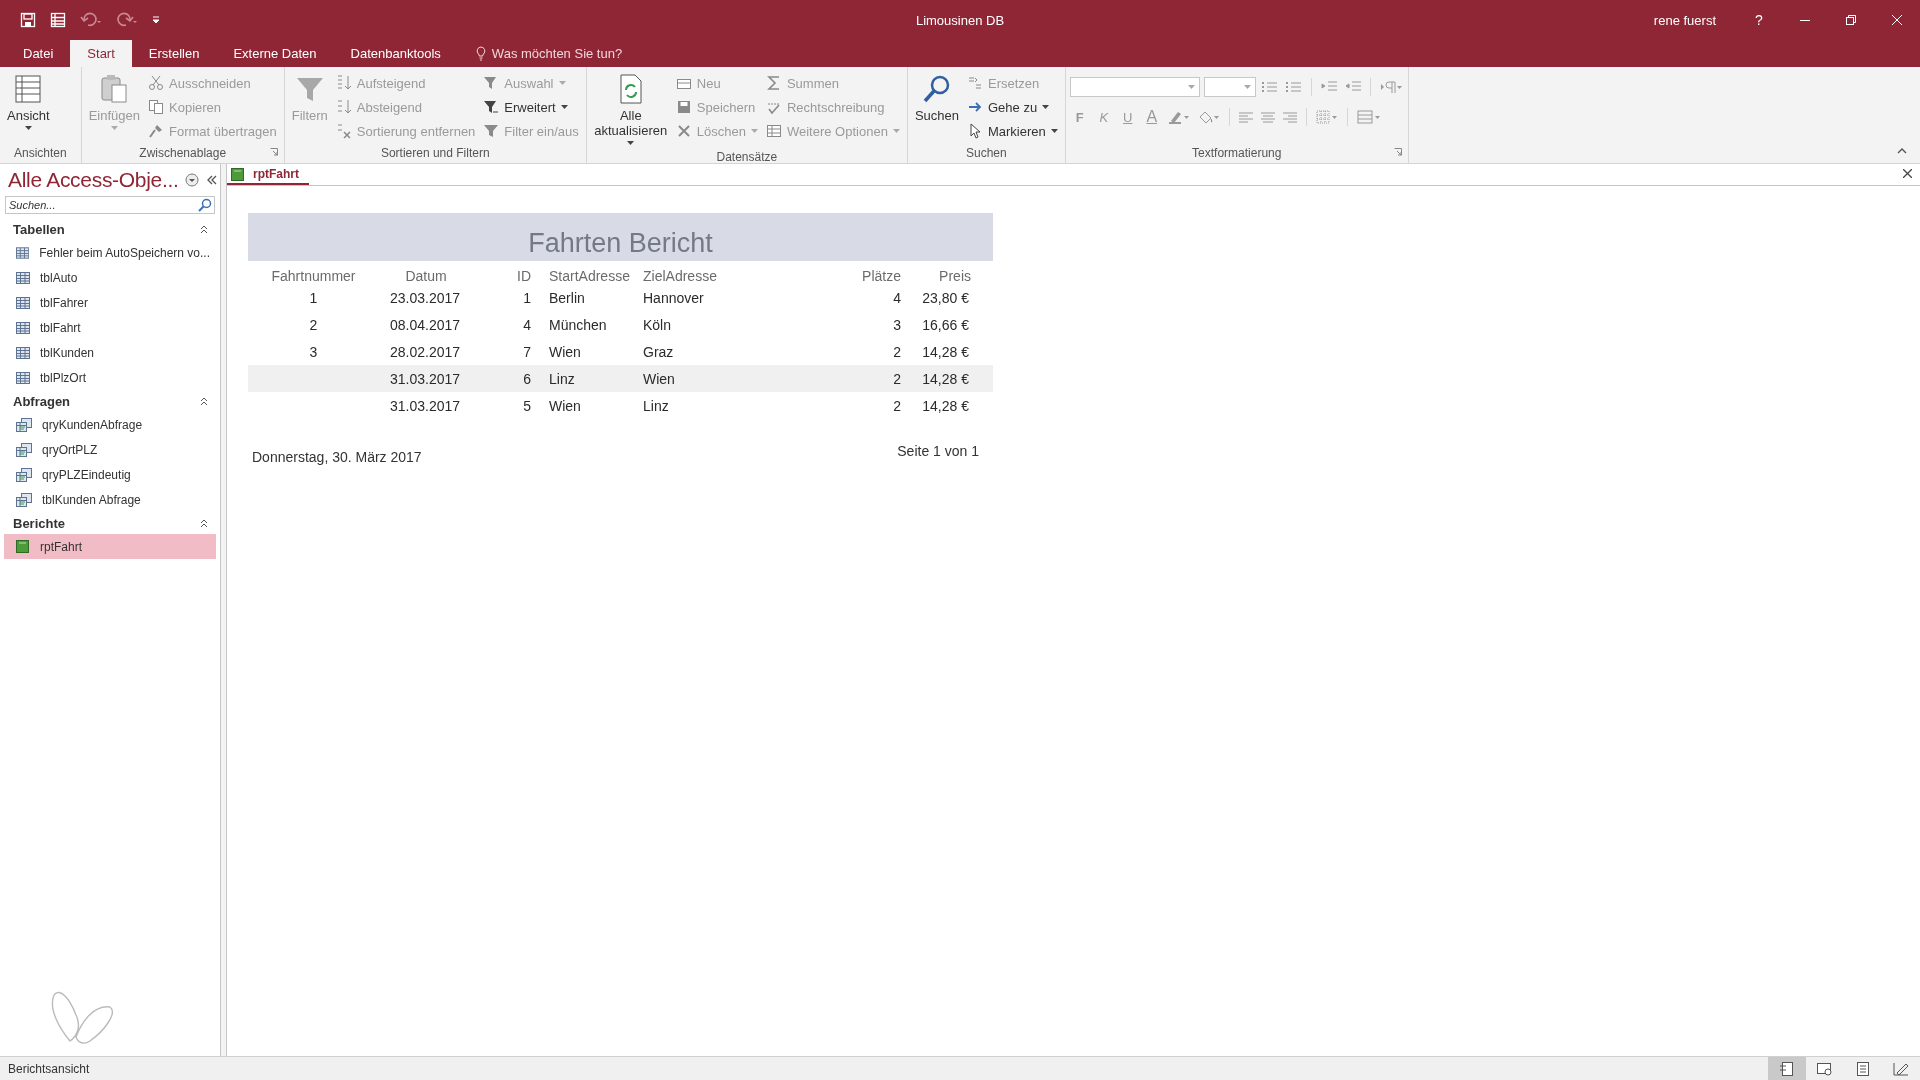 The width and height of the screenshot is (1920, 1080). What do you see at coordinates (955, 276) in the screenshot?
I see `column-header: Preis` at bounding box center [955, 276].